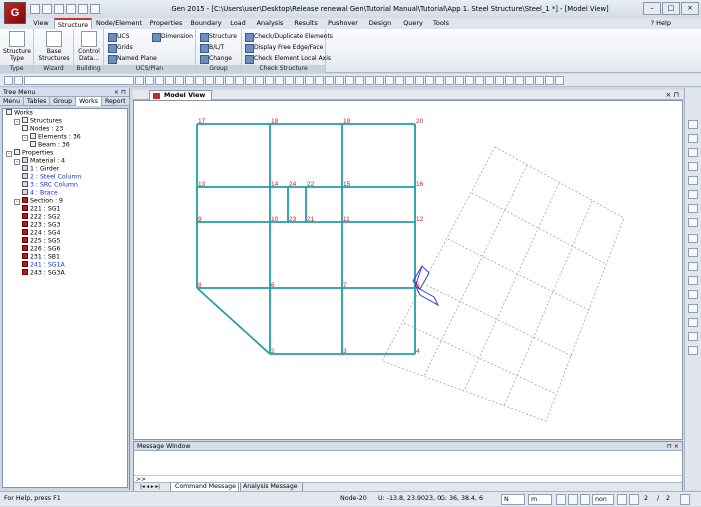  What do you see at coordinates (585, 499) in the screenshot?
I see `node-snap-icon` at bounding box center [585, 499].